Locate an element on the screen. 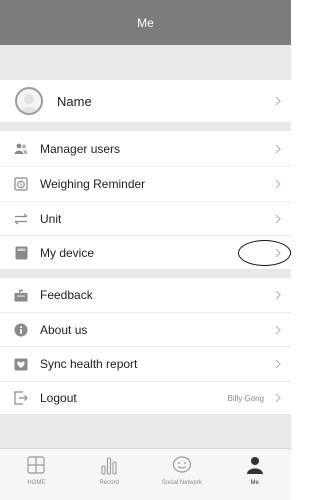  tab-record: Record is located at coordinates (109, 474).